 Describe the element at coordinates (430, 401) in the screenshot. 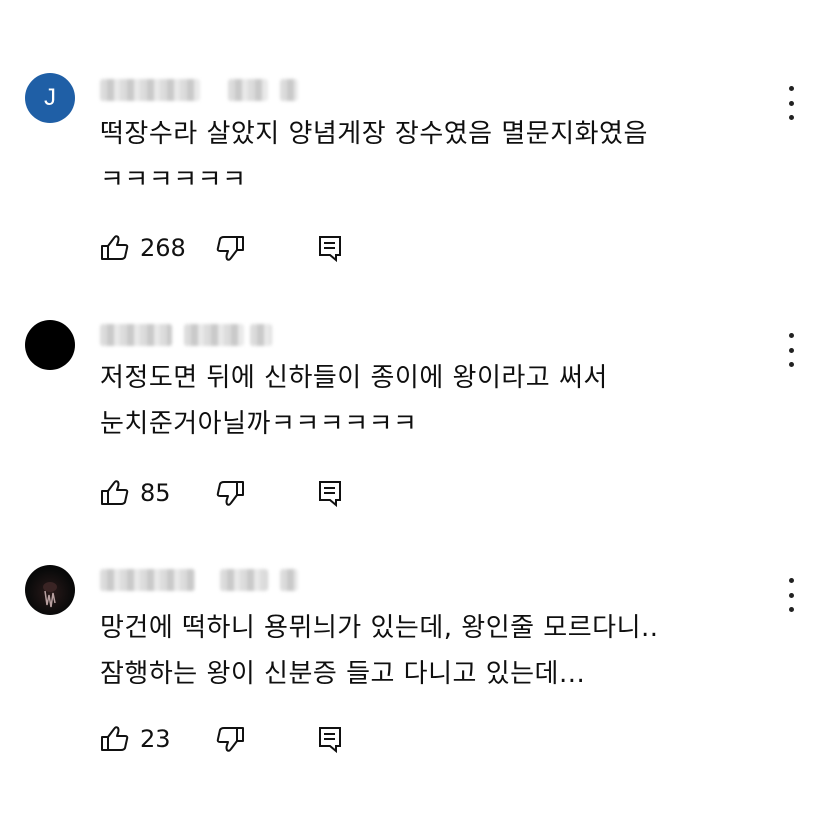

I see `comment-text: 저정도면 뒤에 신하들이 종이에 왕이라고 써서 눈치준거아닐까ㅋㅋㅋㅋㅋㅋ` at that location.